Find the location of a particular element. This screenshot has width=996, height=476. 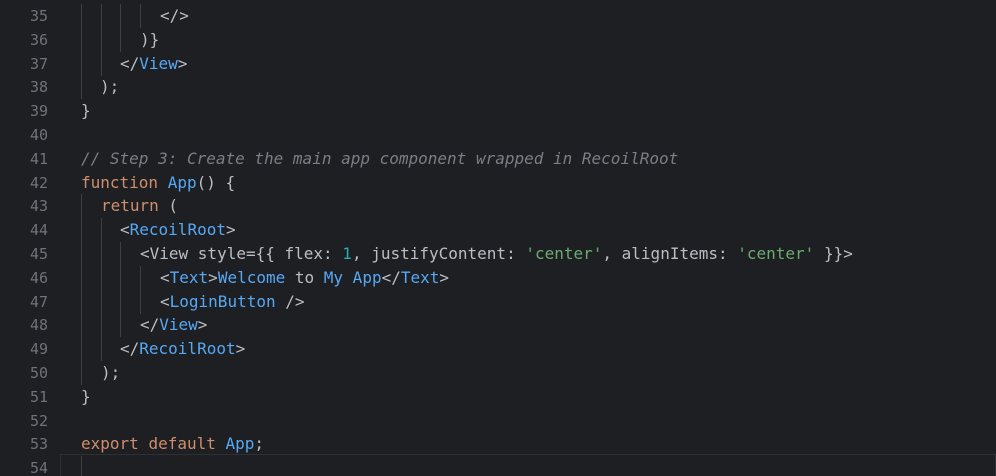

code-token: My App is located at coordinates (352, 277).